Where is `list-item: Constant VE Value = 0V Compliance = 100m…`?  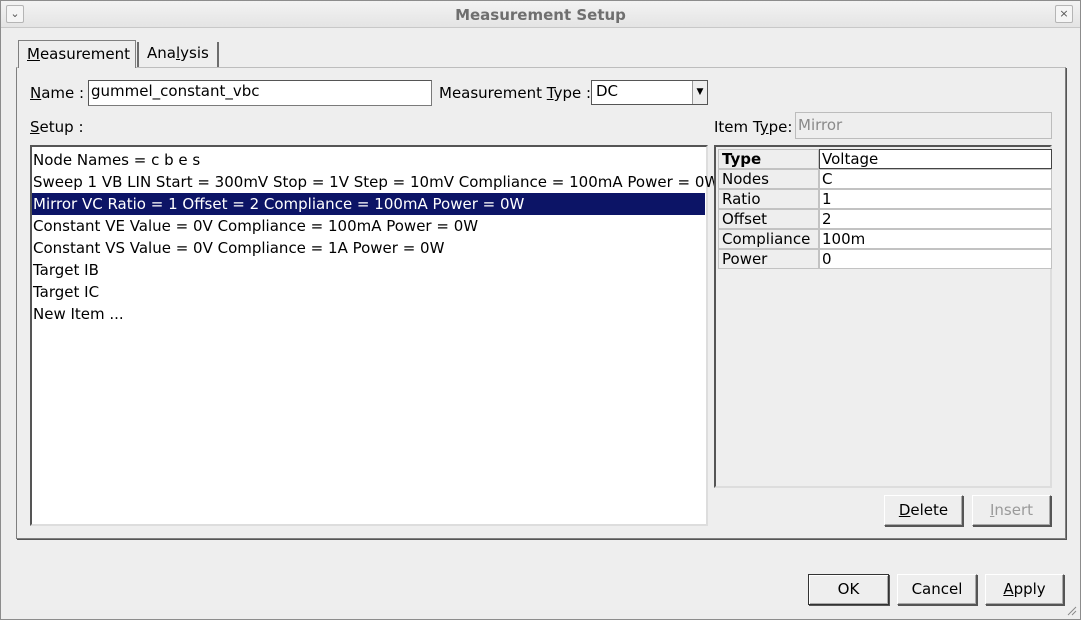
list-item: Constant VE Value = 0V Compliance = 100m… is located at coordinates (369, 226).